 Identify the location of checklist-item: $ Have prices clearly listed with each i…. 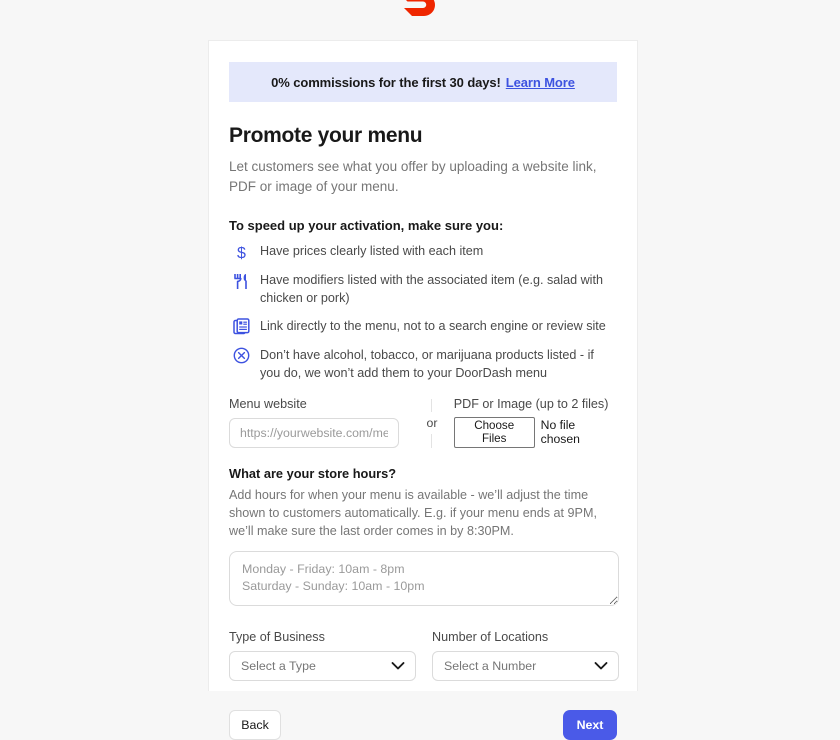
(423, 252).